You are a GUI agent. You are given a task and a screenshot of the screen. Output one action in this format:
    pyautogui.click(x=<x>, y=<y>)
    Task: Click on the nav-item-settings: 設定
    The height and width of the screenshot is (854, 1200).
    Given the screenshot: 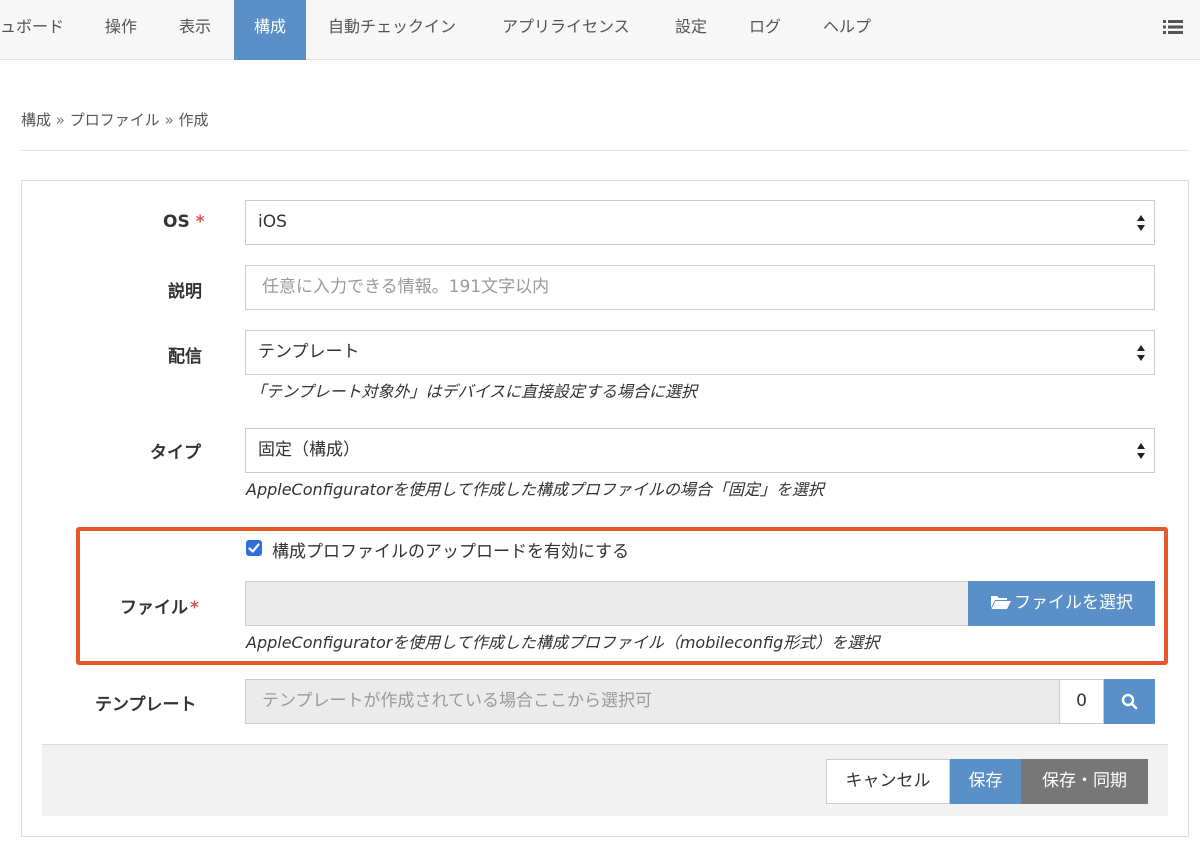 What is the action you would take?
    pyautogui.click(x=691, y=30)
    